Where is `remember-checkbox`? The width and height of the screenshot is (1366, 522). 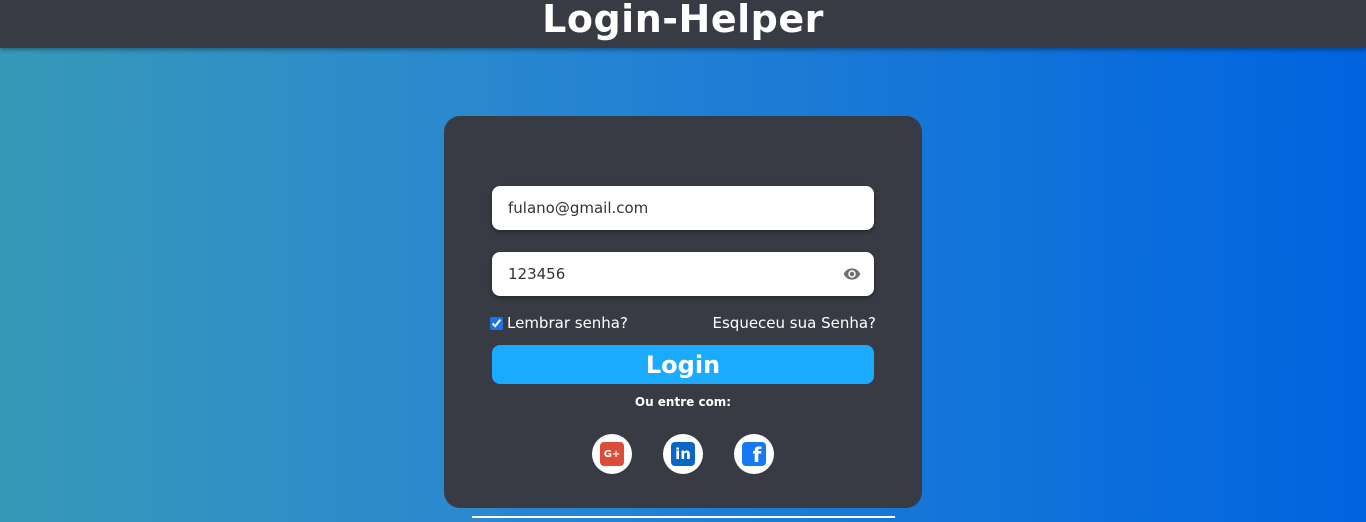 remember-checkbox is located at coordinates (496, 323).